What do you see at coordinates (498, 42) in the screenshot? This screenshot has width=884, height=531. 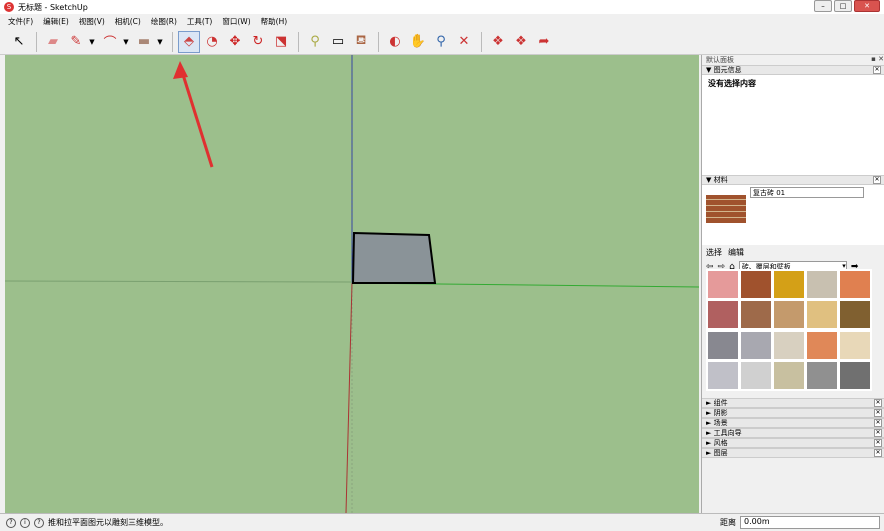 I see `warehouse-icon: ❖` at bounding box center [498, 42].